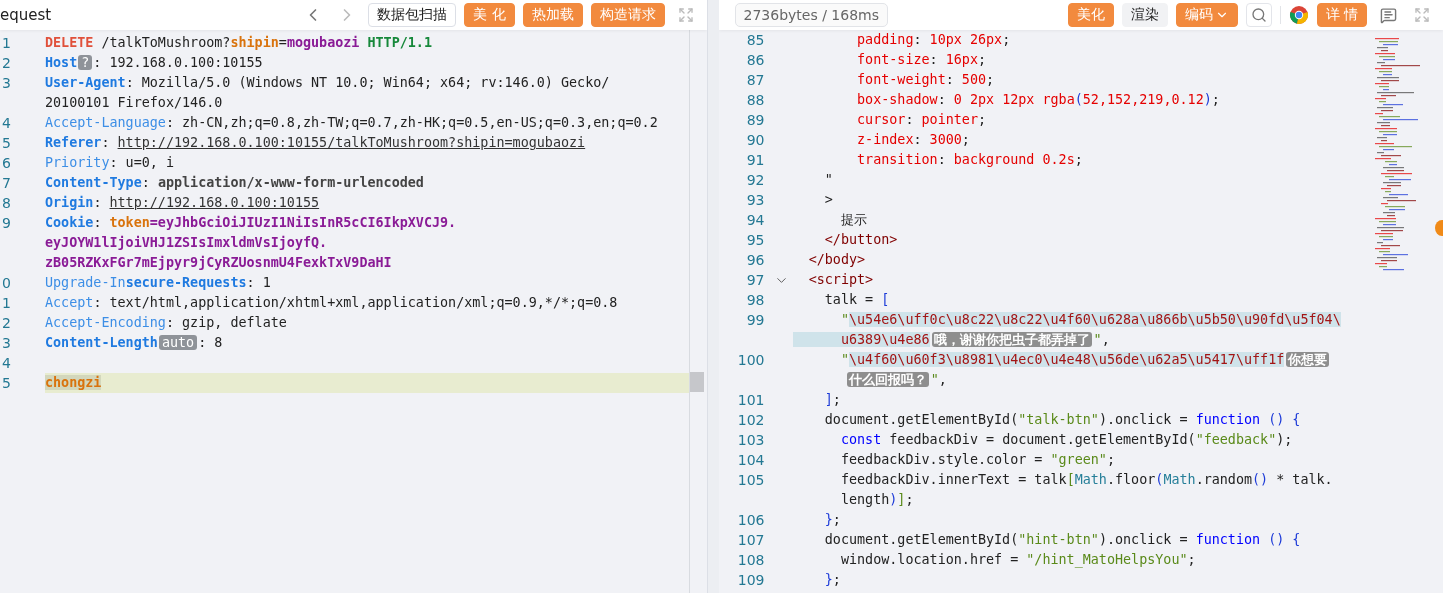  I want to click on code-line: Origin: http://192.168.0.100:10155, so click(183, 203).